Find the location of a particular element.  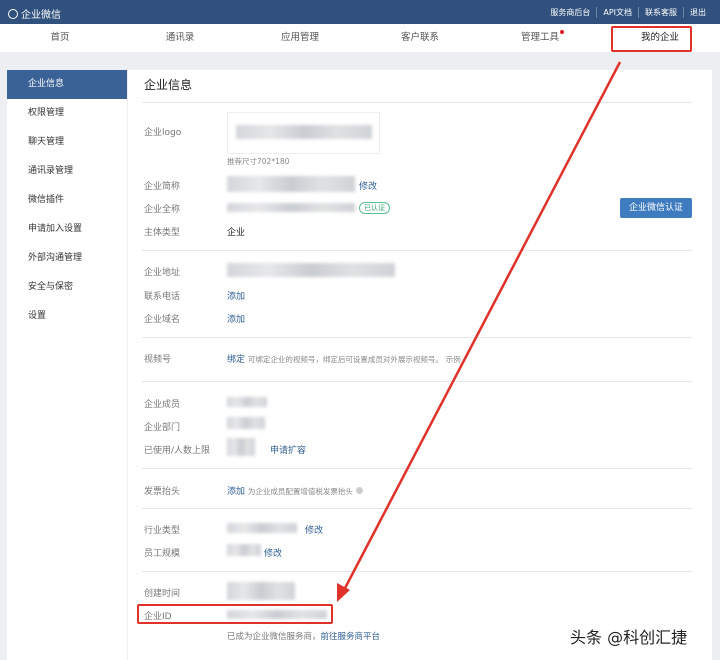

watermark: 头条 @科创汇捷 is located at coordinates (629, 637).